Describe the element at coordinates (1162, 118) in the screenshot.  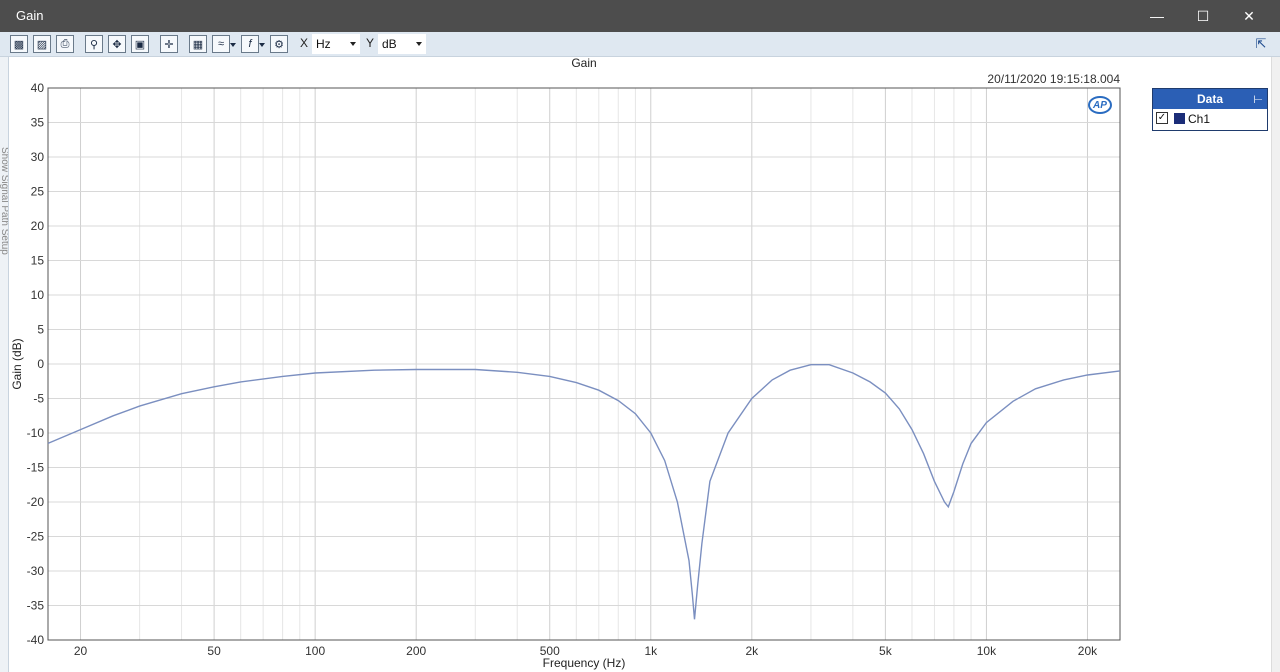
I see `ch1-checkbox: ✓` at that location.